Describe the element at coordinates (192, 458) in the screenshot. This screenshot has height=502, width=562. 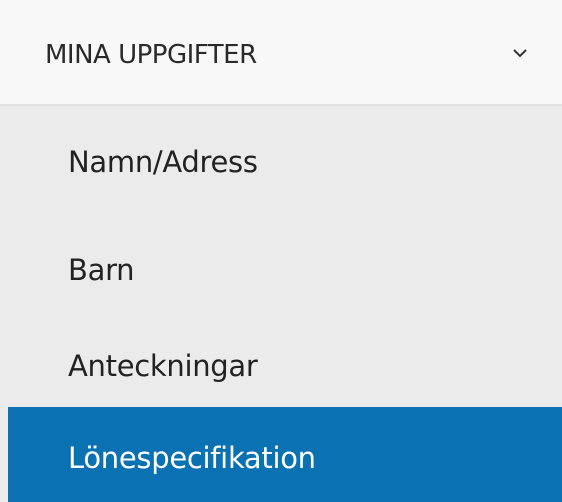
I see `menu-item-label: Lönespecifikation` at that location.